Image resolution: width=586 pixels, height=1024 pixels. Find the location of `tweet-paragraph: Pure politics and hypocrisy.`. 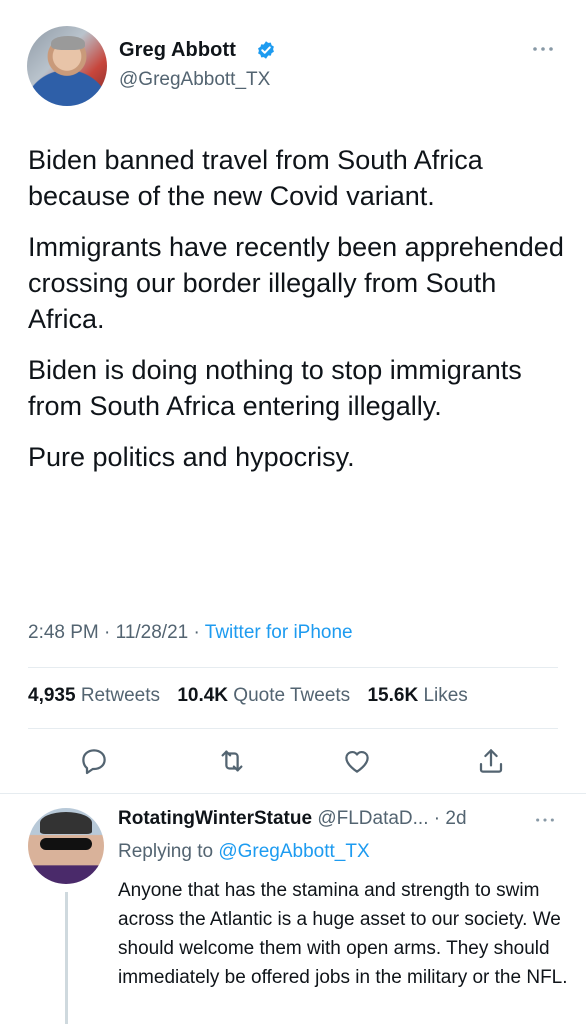

tweet-paragraph: Pure politics and hypocrisy. is located at coordinates (191, 457).